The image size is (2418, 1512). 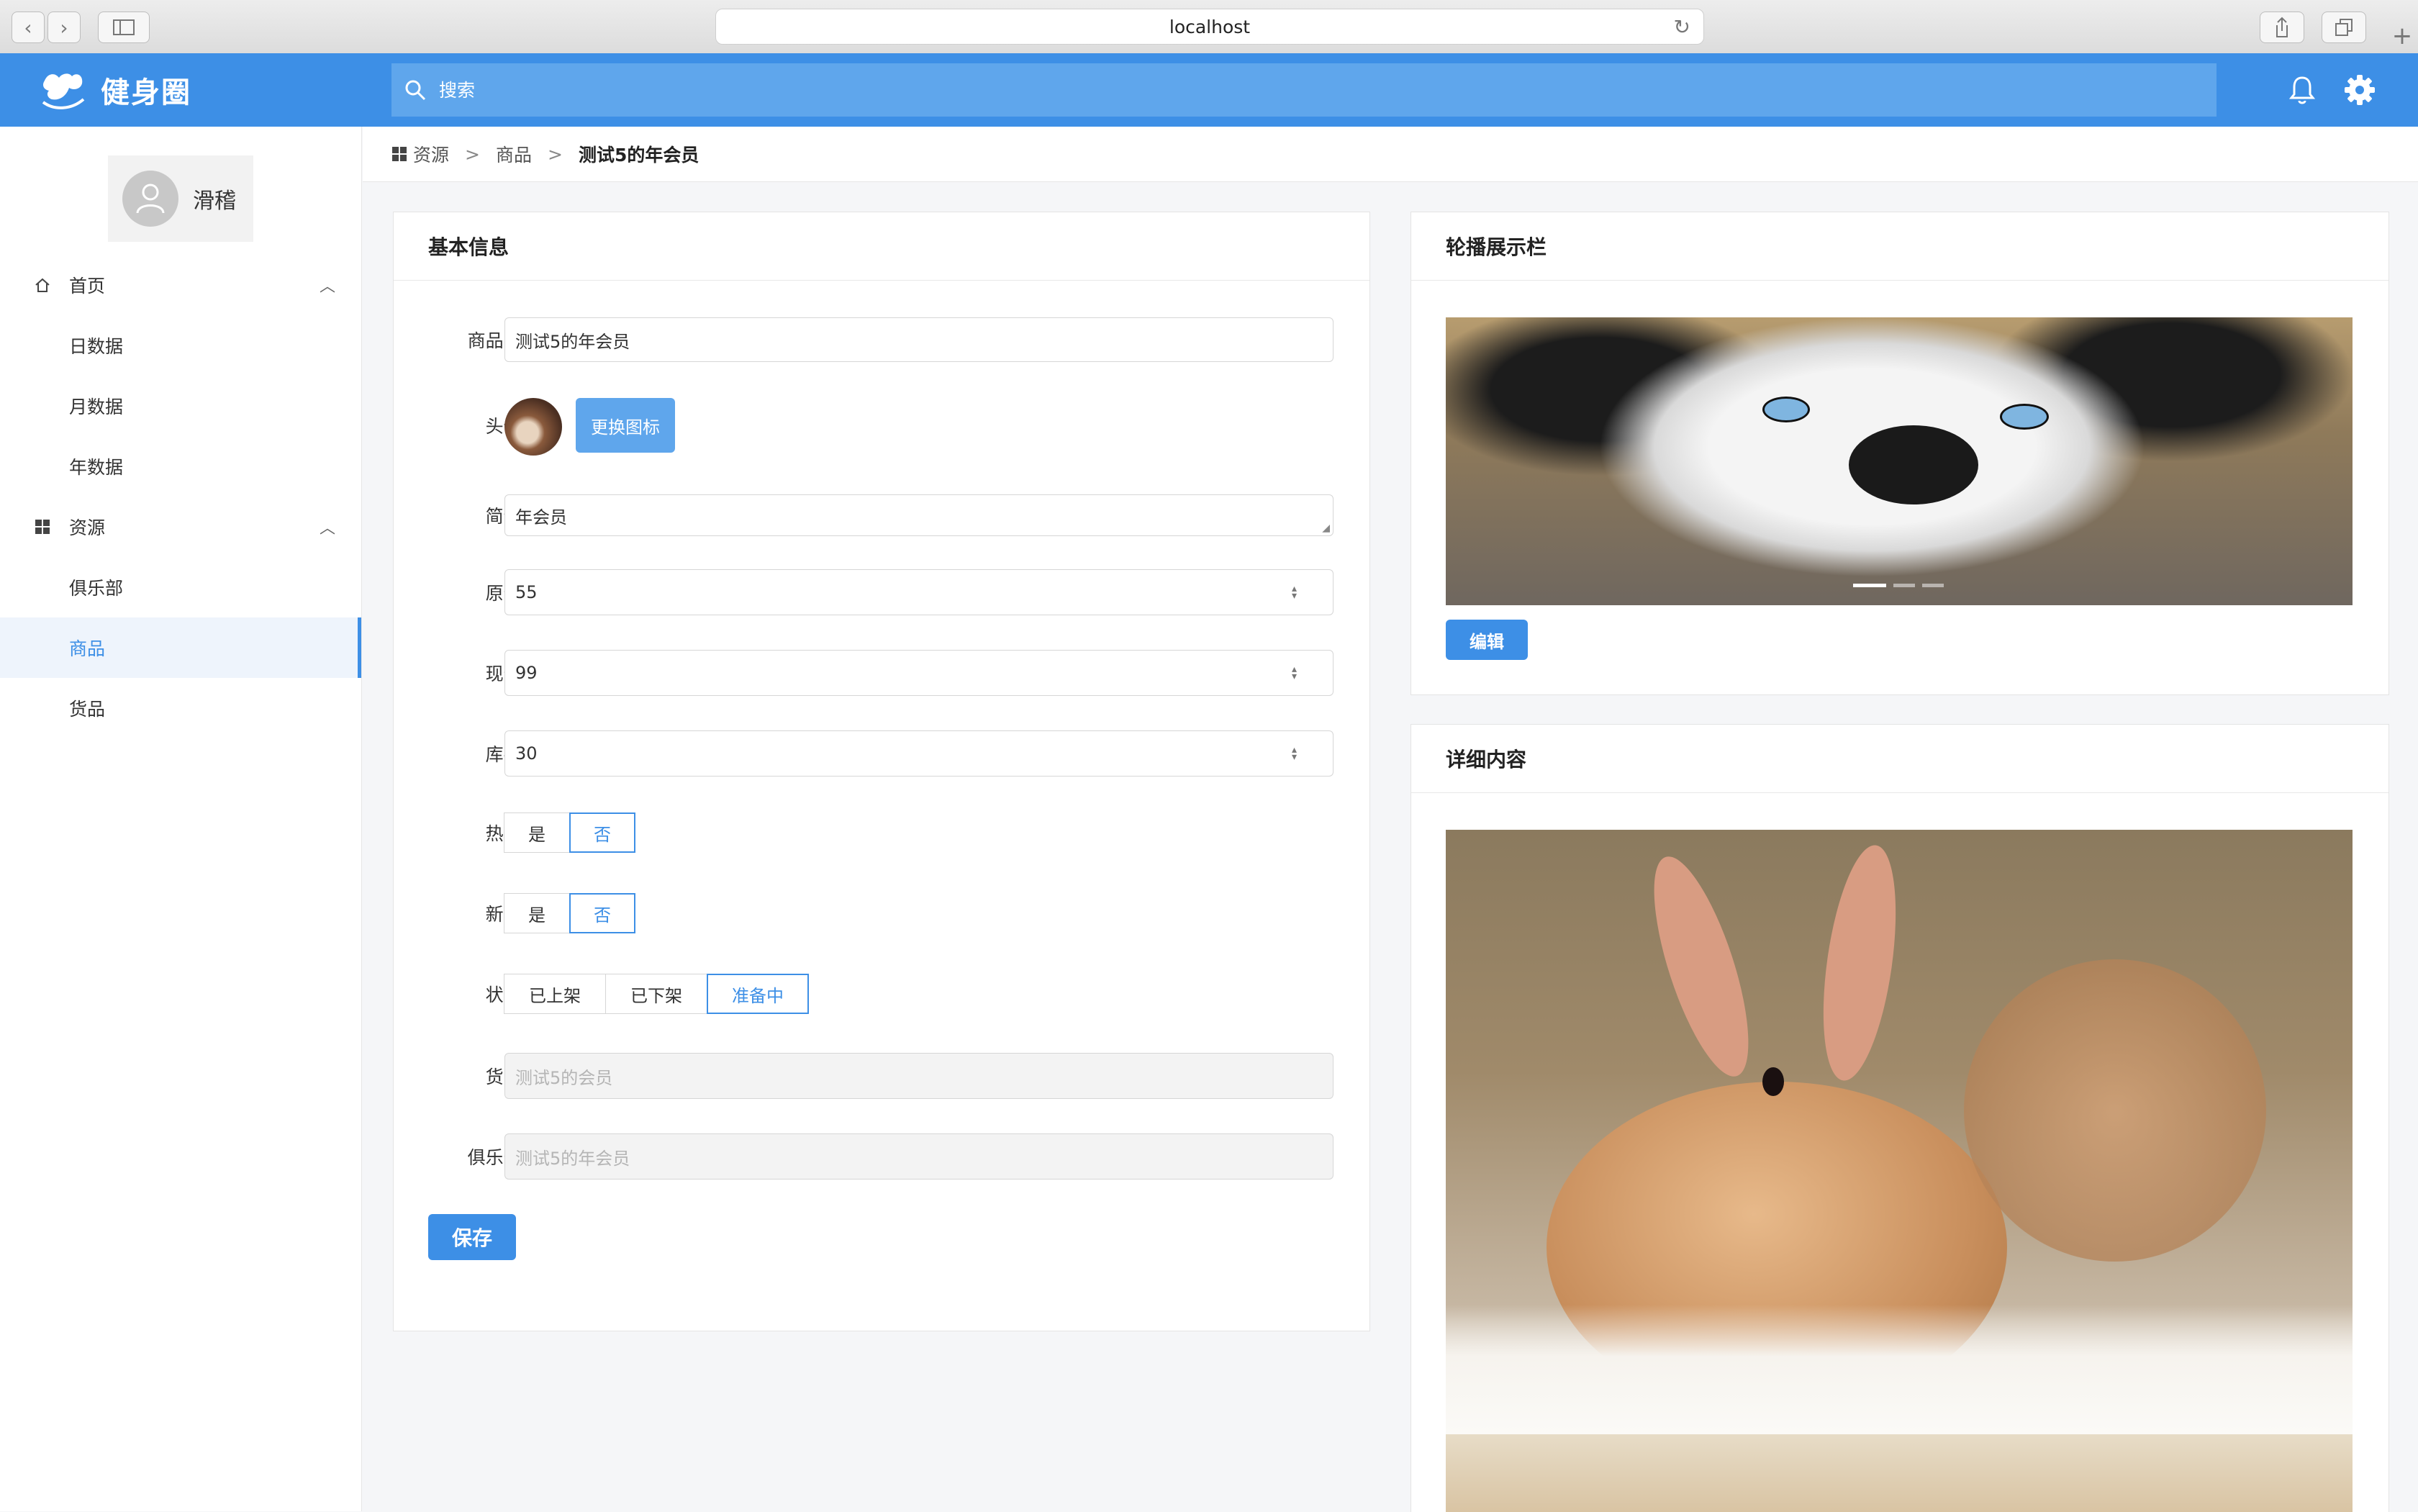 What do you see at coordinates (881, 247) in the screenshot?
I see `panel-title: 基本信息` at bounding box center [881, 247].